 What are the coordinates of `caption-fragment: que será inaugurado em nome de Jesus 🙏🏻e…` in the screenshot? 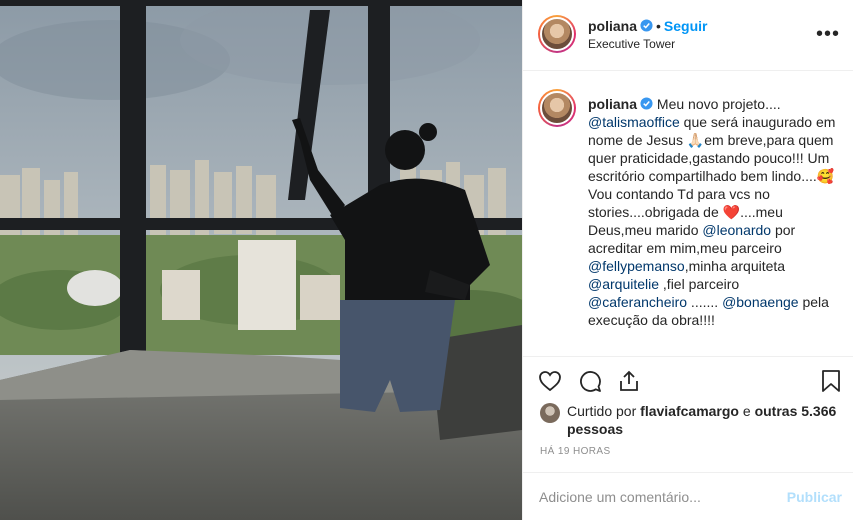 It's located at (712, 176).